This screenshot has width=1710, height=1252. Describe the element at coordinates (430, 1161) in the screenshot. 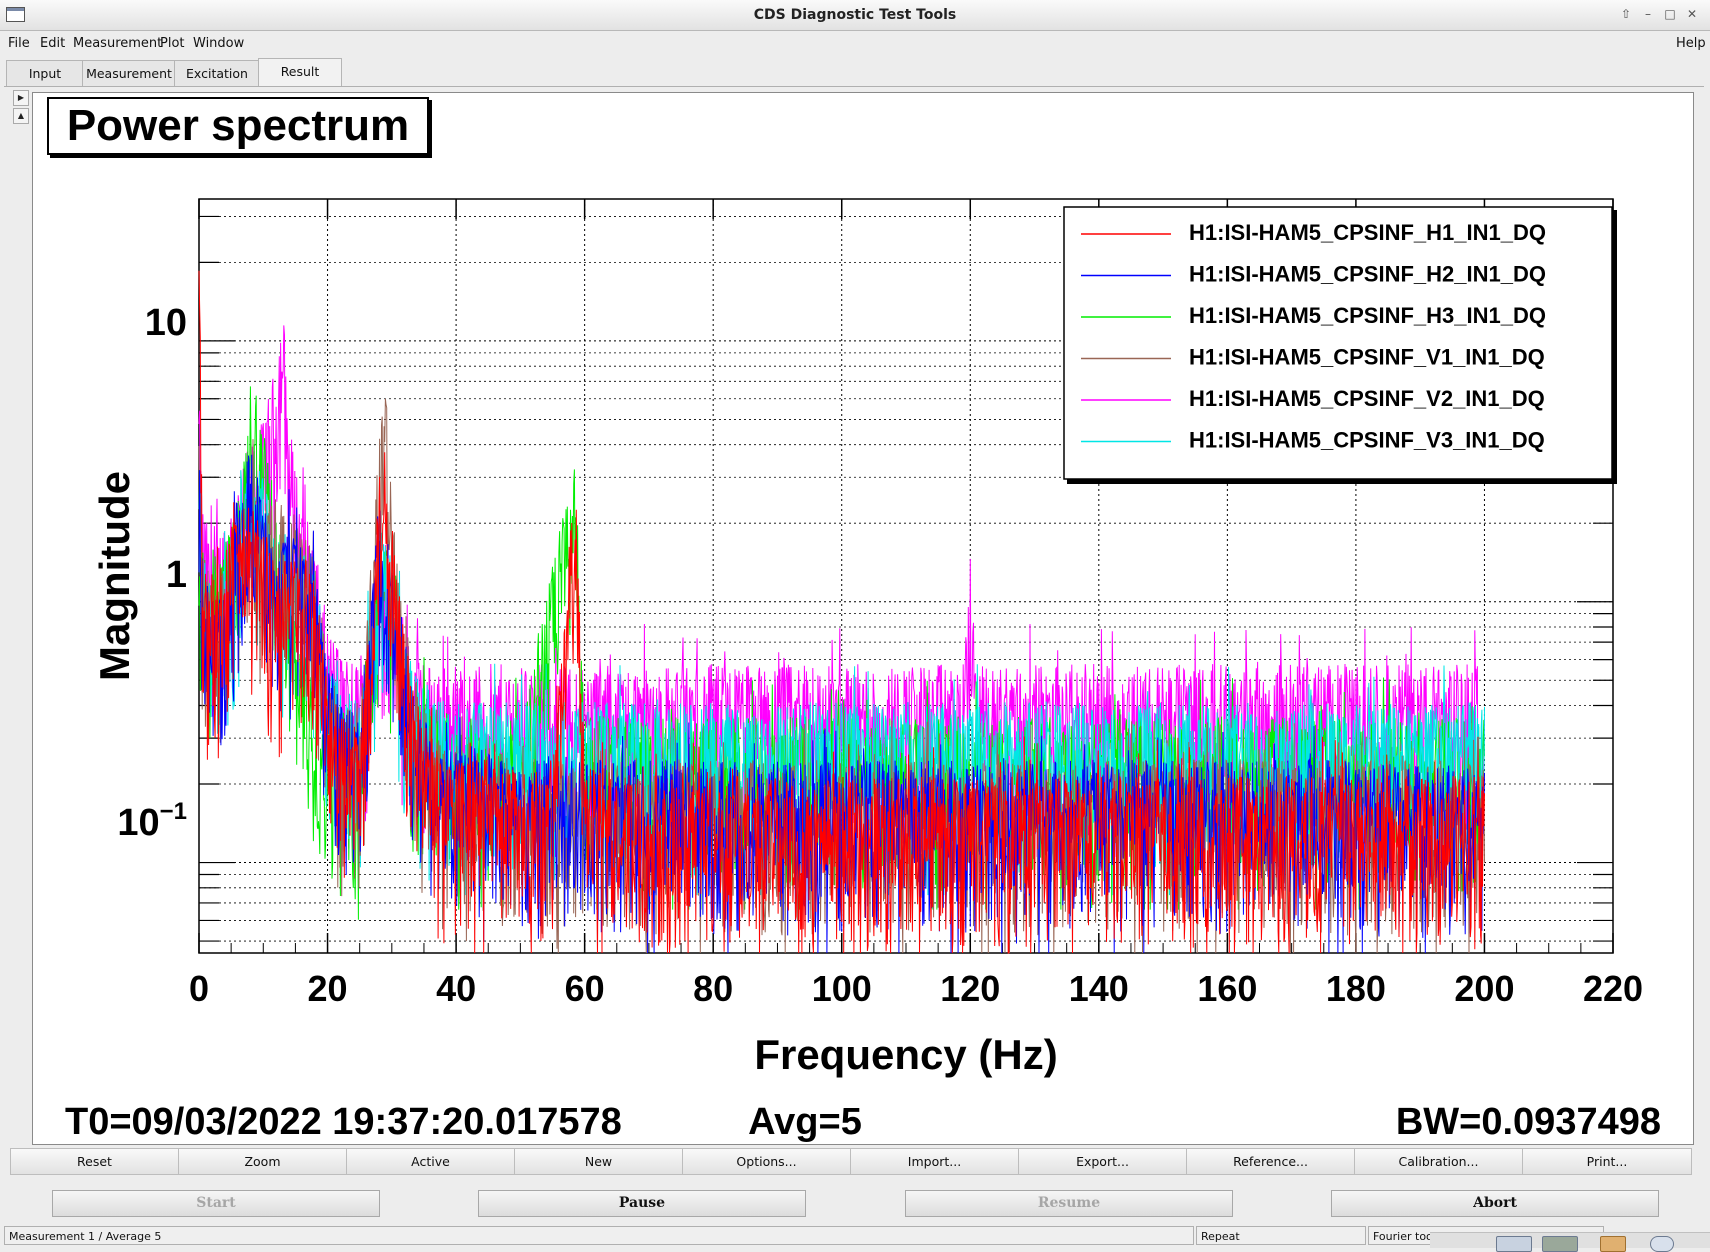

I see `active-button: Active` at that location.